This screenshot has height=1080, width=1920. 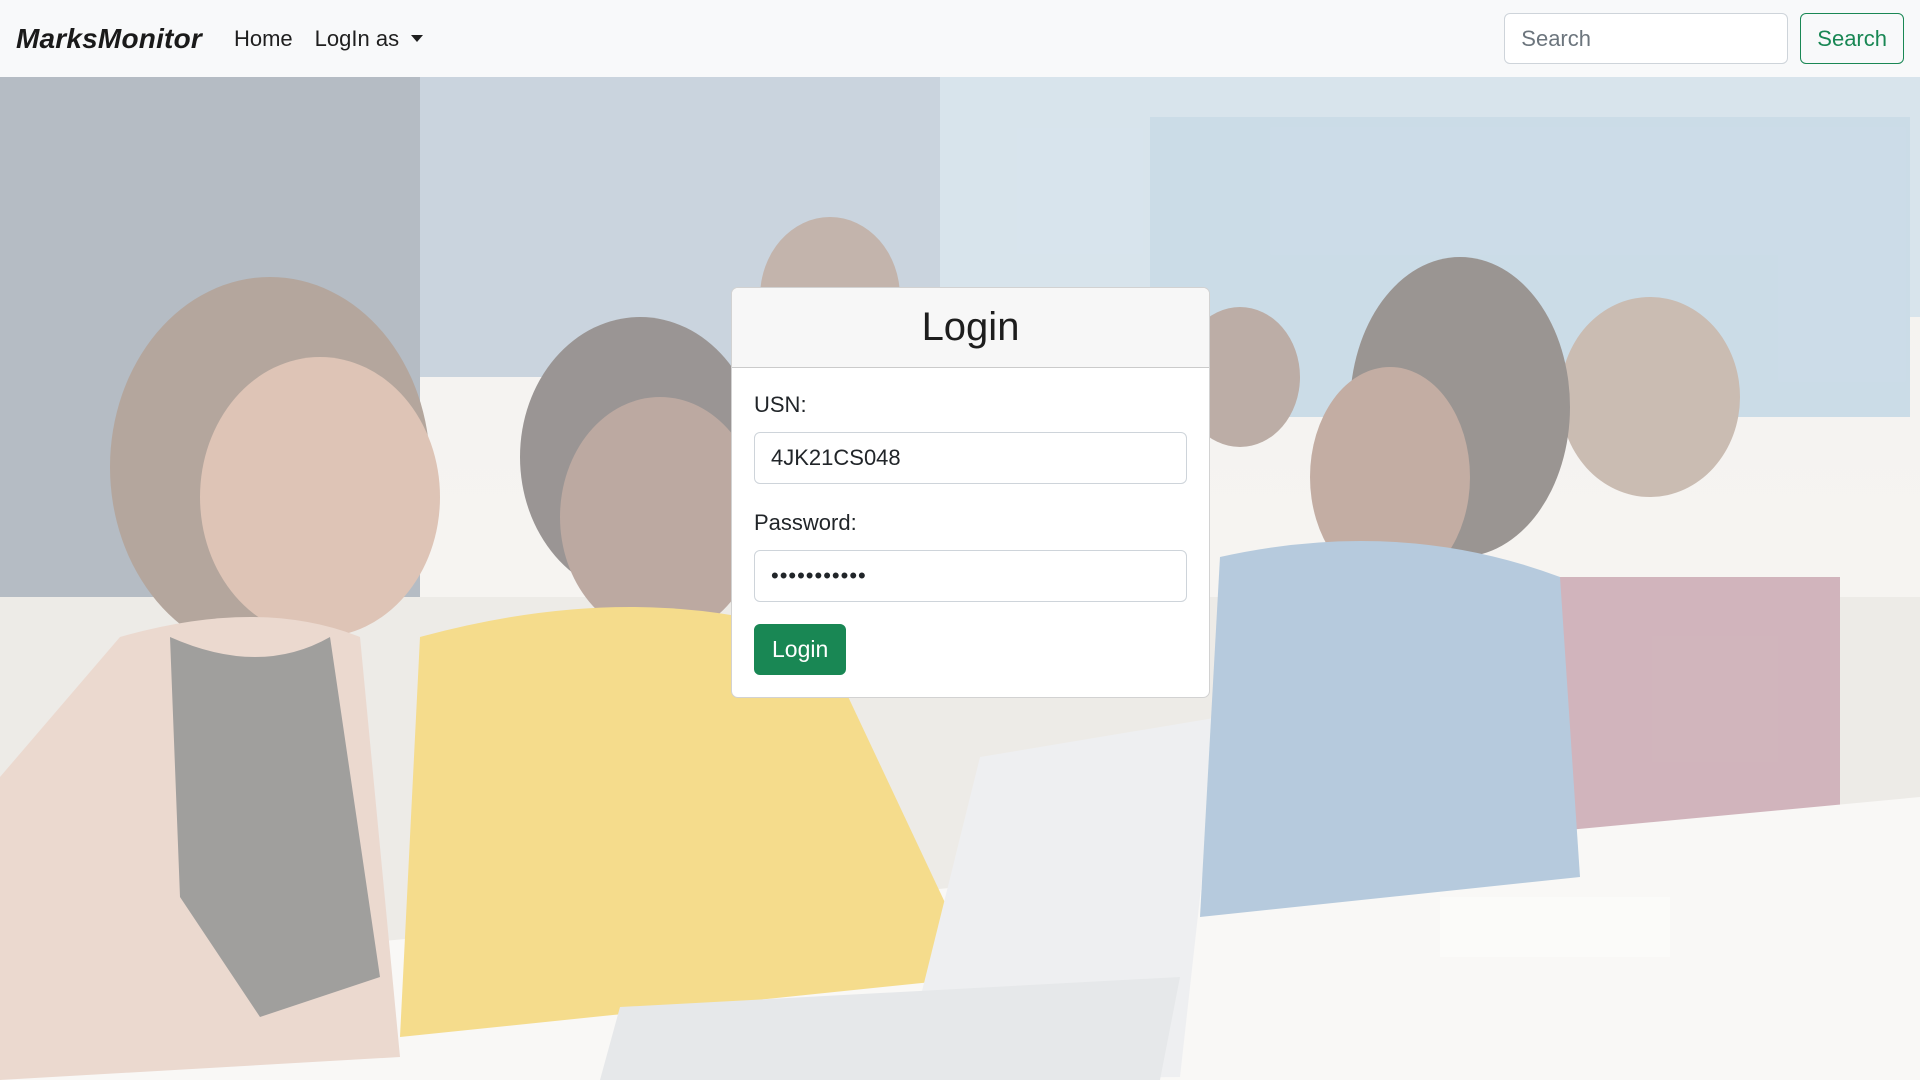 I want to click on password-input, so click(x=970, y=576).